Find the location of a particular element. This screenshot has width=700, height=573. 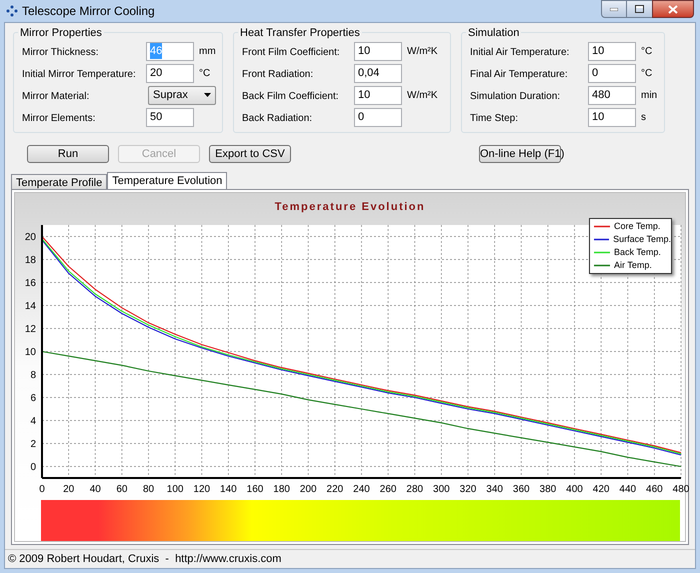

field-label: Mirror Elements: is located at coordinates (59, 118).